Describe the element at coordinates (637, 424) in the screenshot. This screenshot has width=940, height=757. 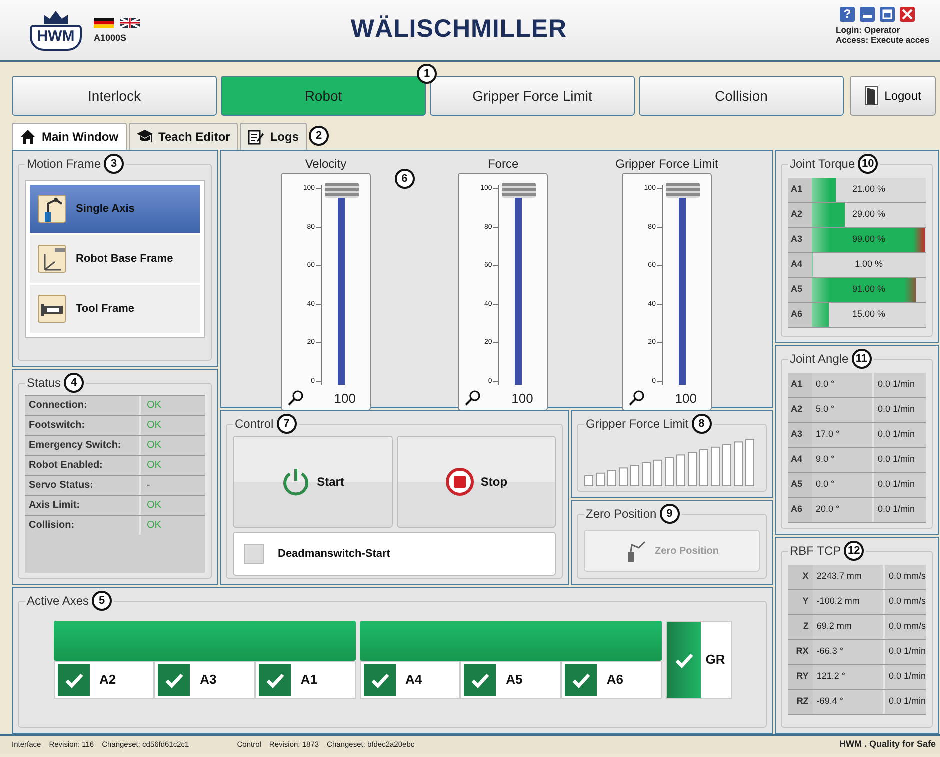
I see `group-title: Gripper Force Limit` at that location.